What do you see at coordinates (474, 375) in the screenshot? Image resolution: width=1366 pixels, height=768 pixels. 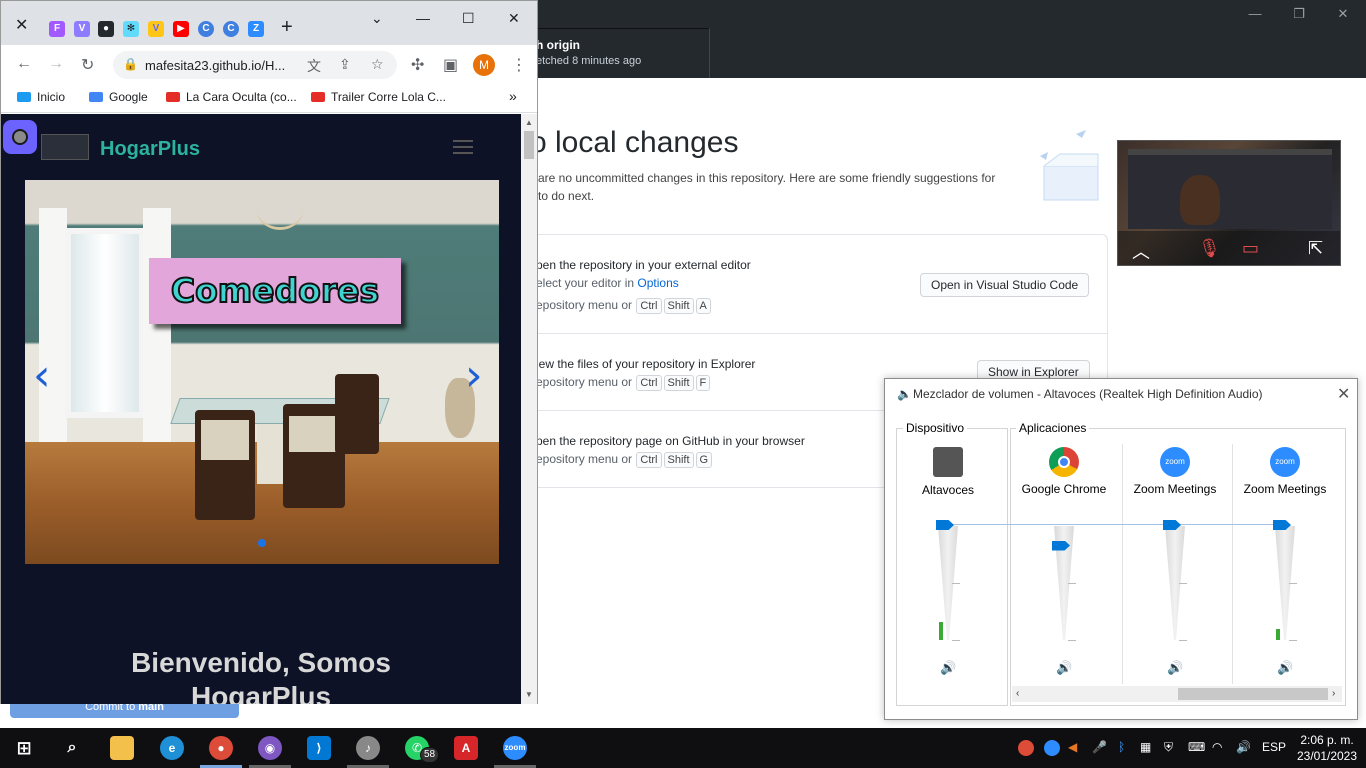 I see `carousel-next-icon: ›` at bounding box center [474, 375].